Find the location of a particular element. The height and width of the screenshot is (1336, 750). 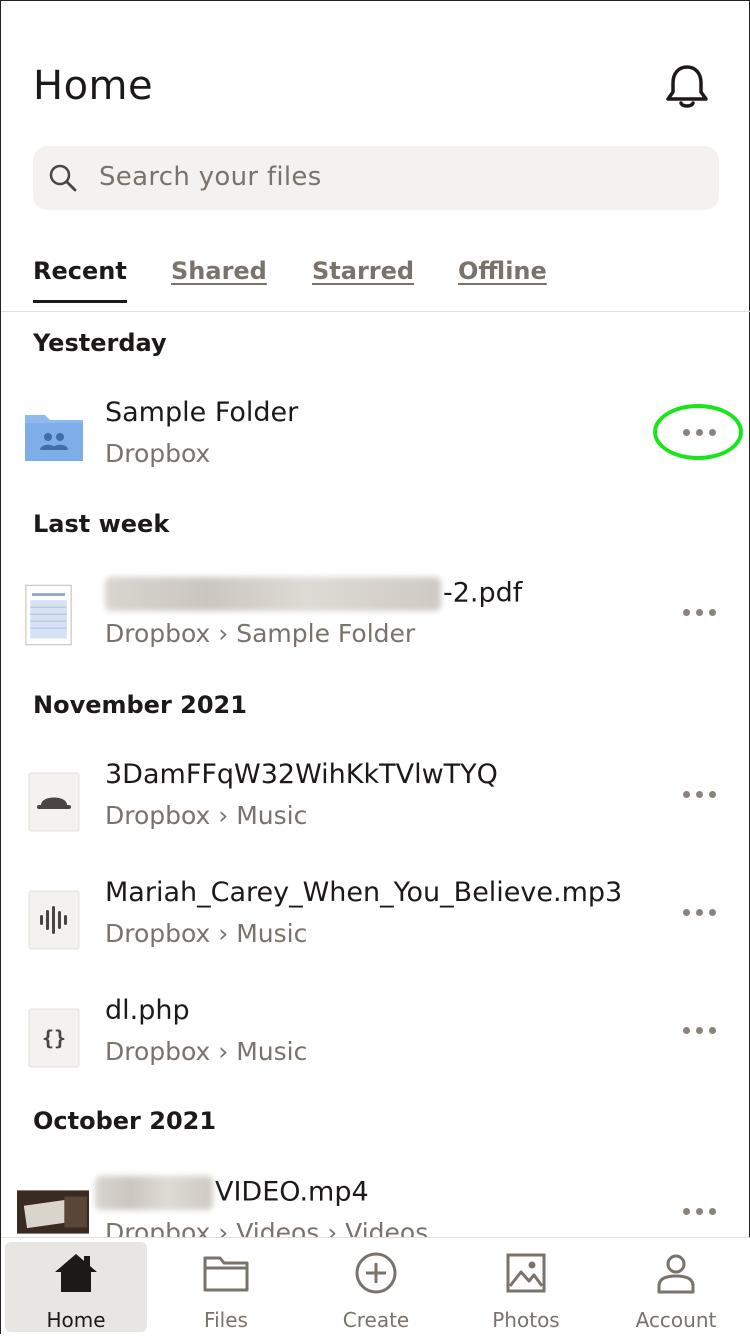

photo-icon is located at coordinates (526, 1273).